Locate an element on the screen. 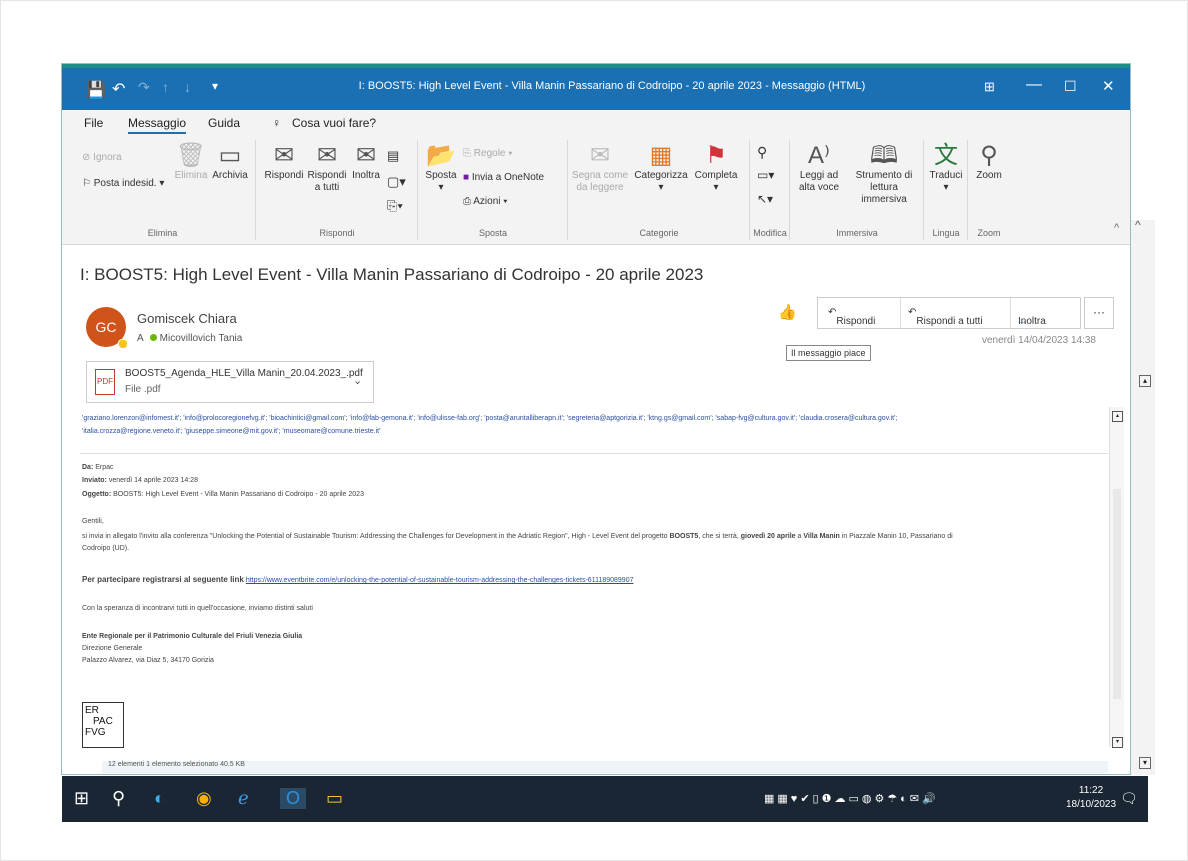  menu-message: Messaggio is located at coordinates (157, 125).